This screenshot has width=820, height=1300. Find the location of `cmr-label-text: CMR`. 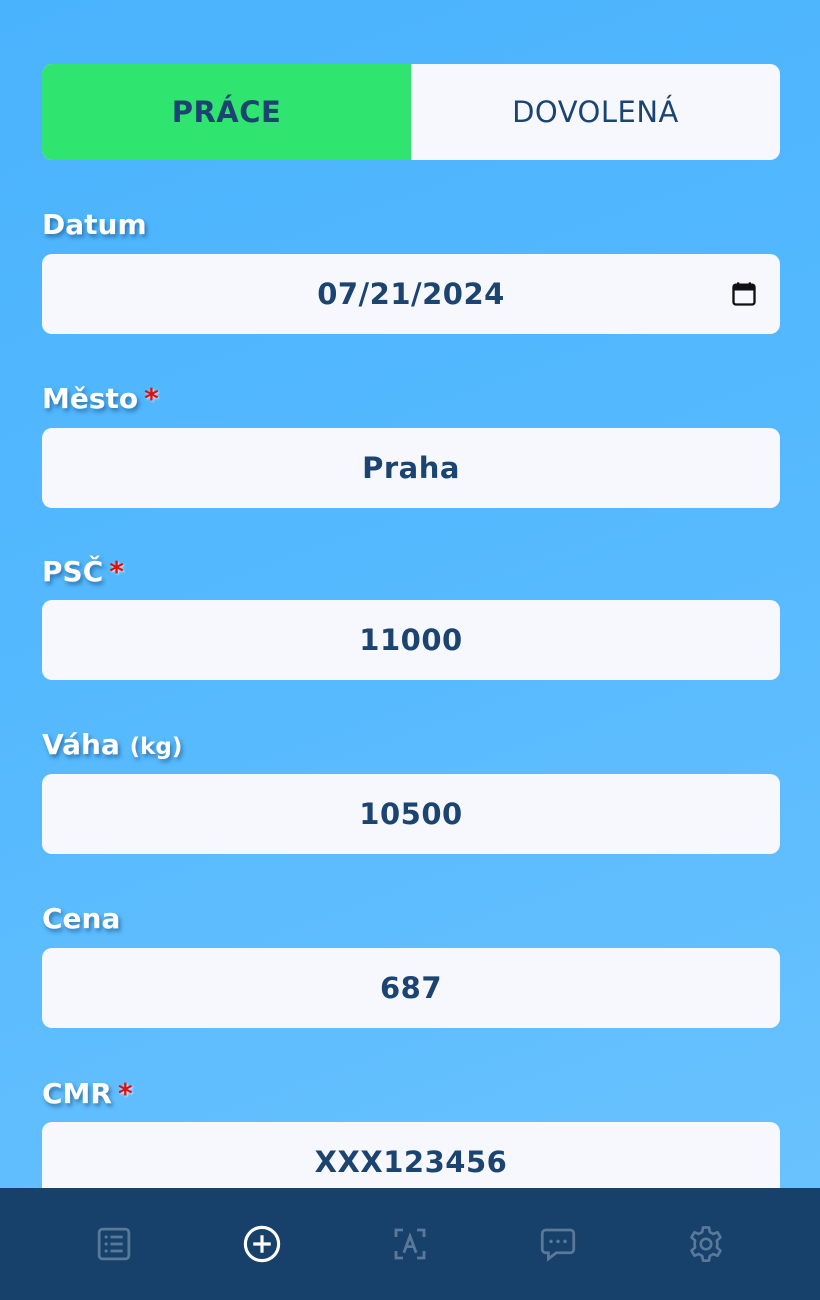

cmr-label-text: CMR is located at coordinates (77, 1093).